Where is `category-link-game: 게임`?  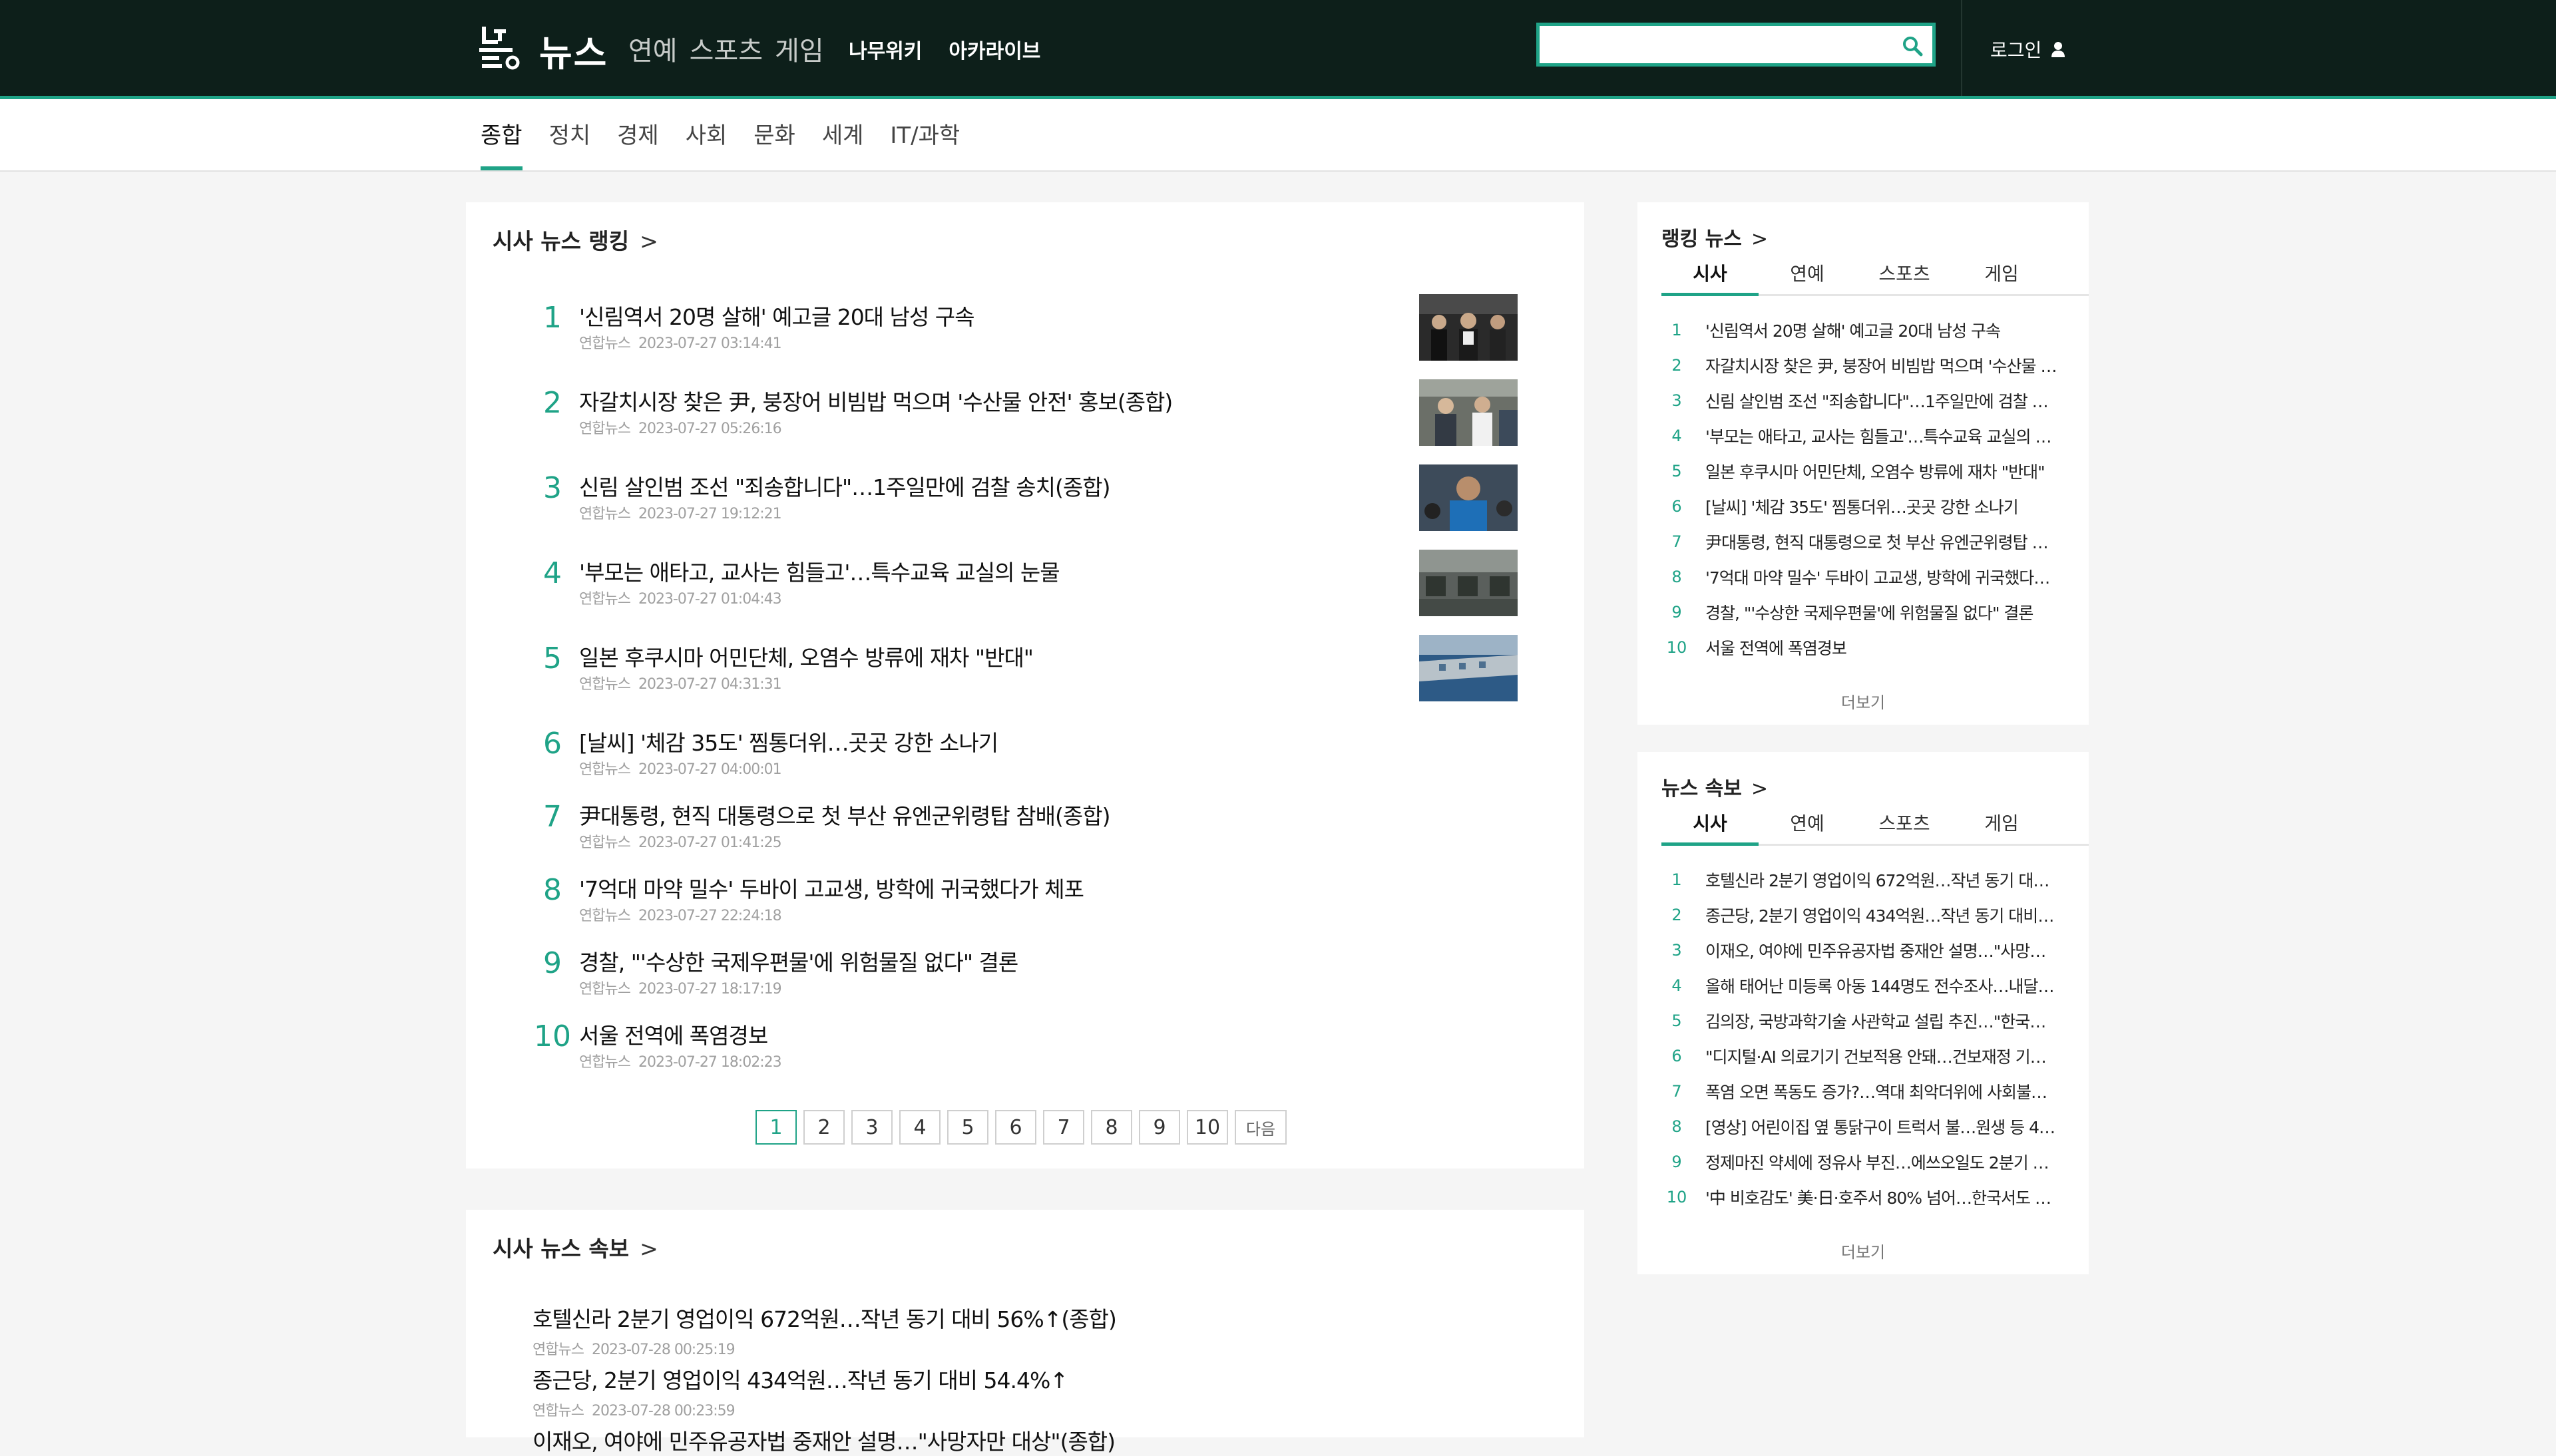 category-link-game: 게임 is located at coordinates (799, 48).